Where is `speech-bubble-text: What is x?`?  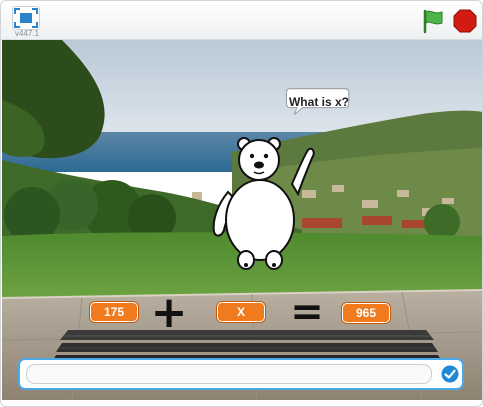
speech-bubble-text: What is x? is located at coordinates (318, 102).